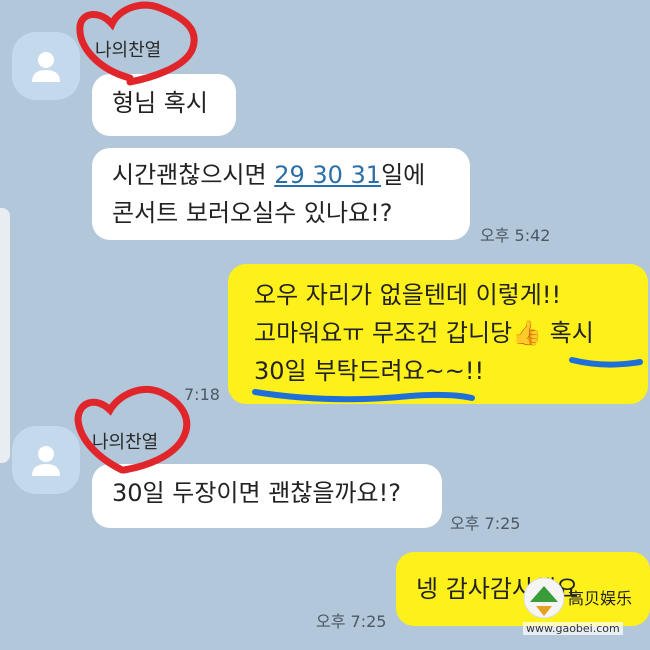 This screenshot has width=650, height=650. What do you see at coordinates (568, 333) in the screenshot?
I see `message-text: 혹시` at bounding box center [568, 333].